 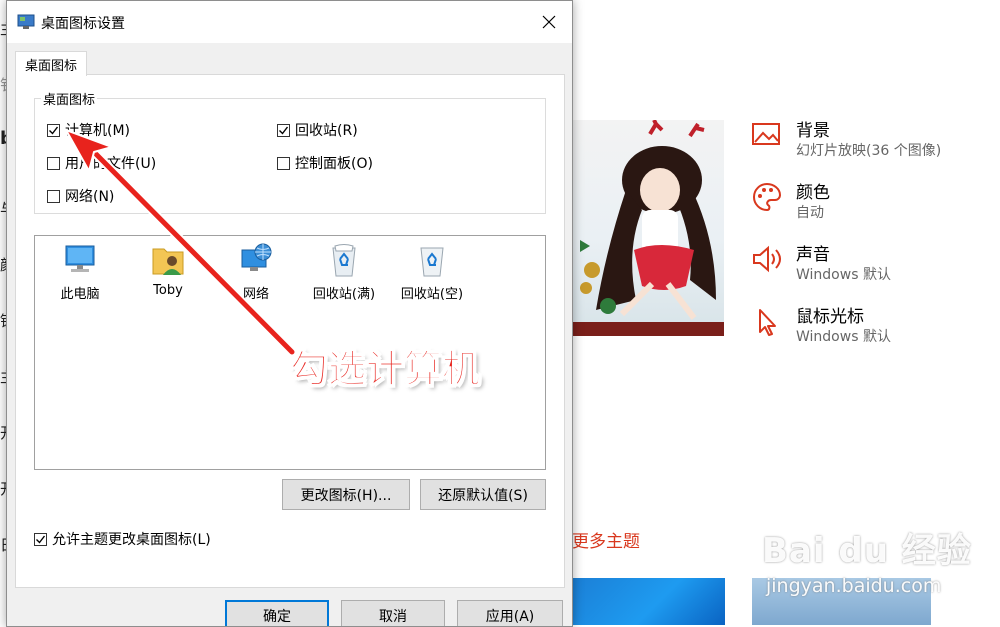 What do you see at coordinates (854, 586) in the screenshot?
I see `watermark-url: jingyan.baidu.com` at bounding box center [854, 586].